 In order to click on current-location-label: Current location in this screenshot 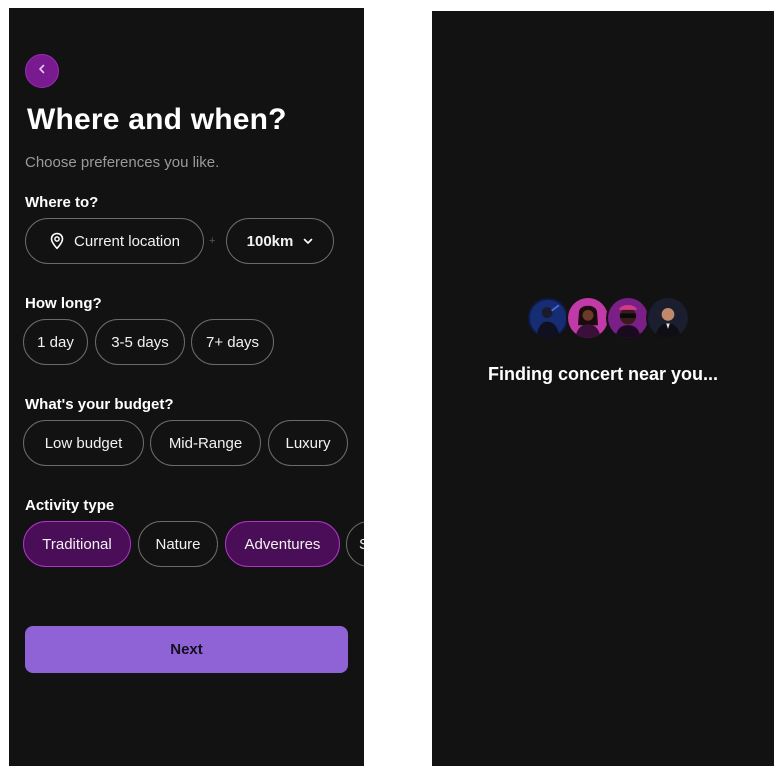, I will do `click(127, 241)`.